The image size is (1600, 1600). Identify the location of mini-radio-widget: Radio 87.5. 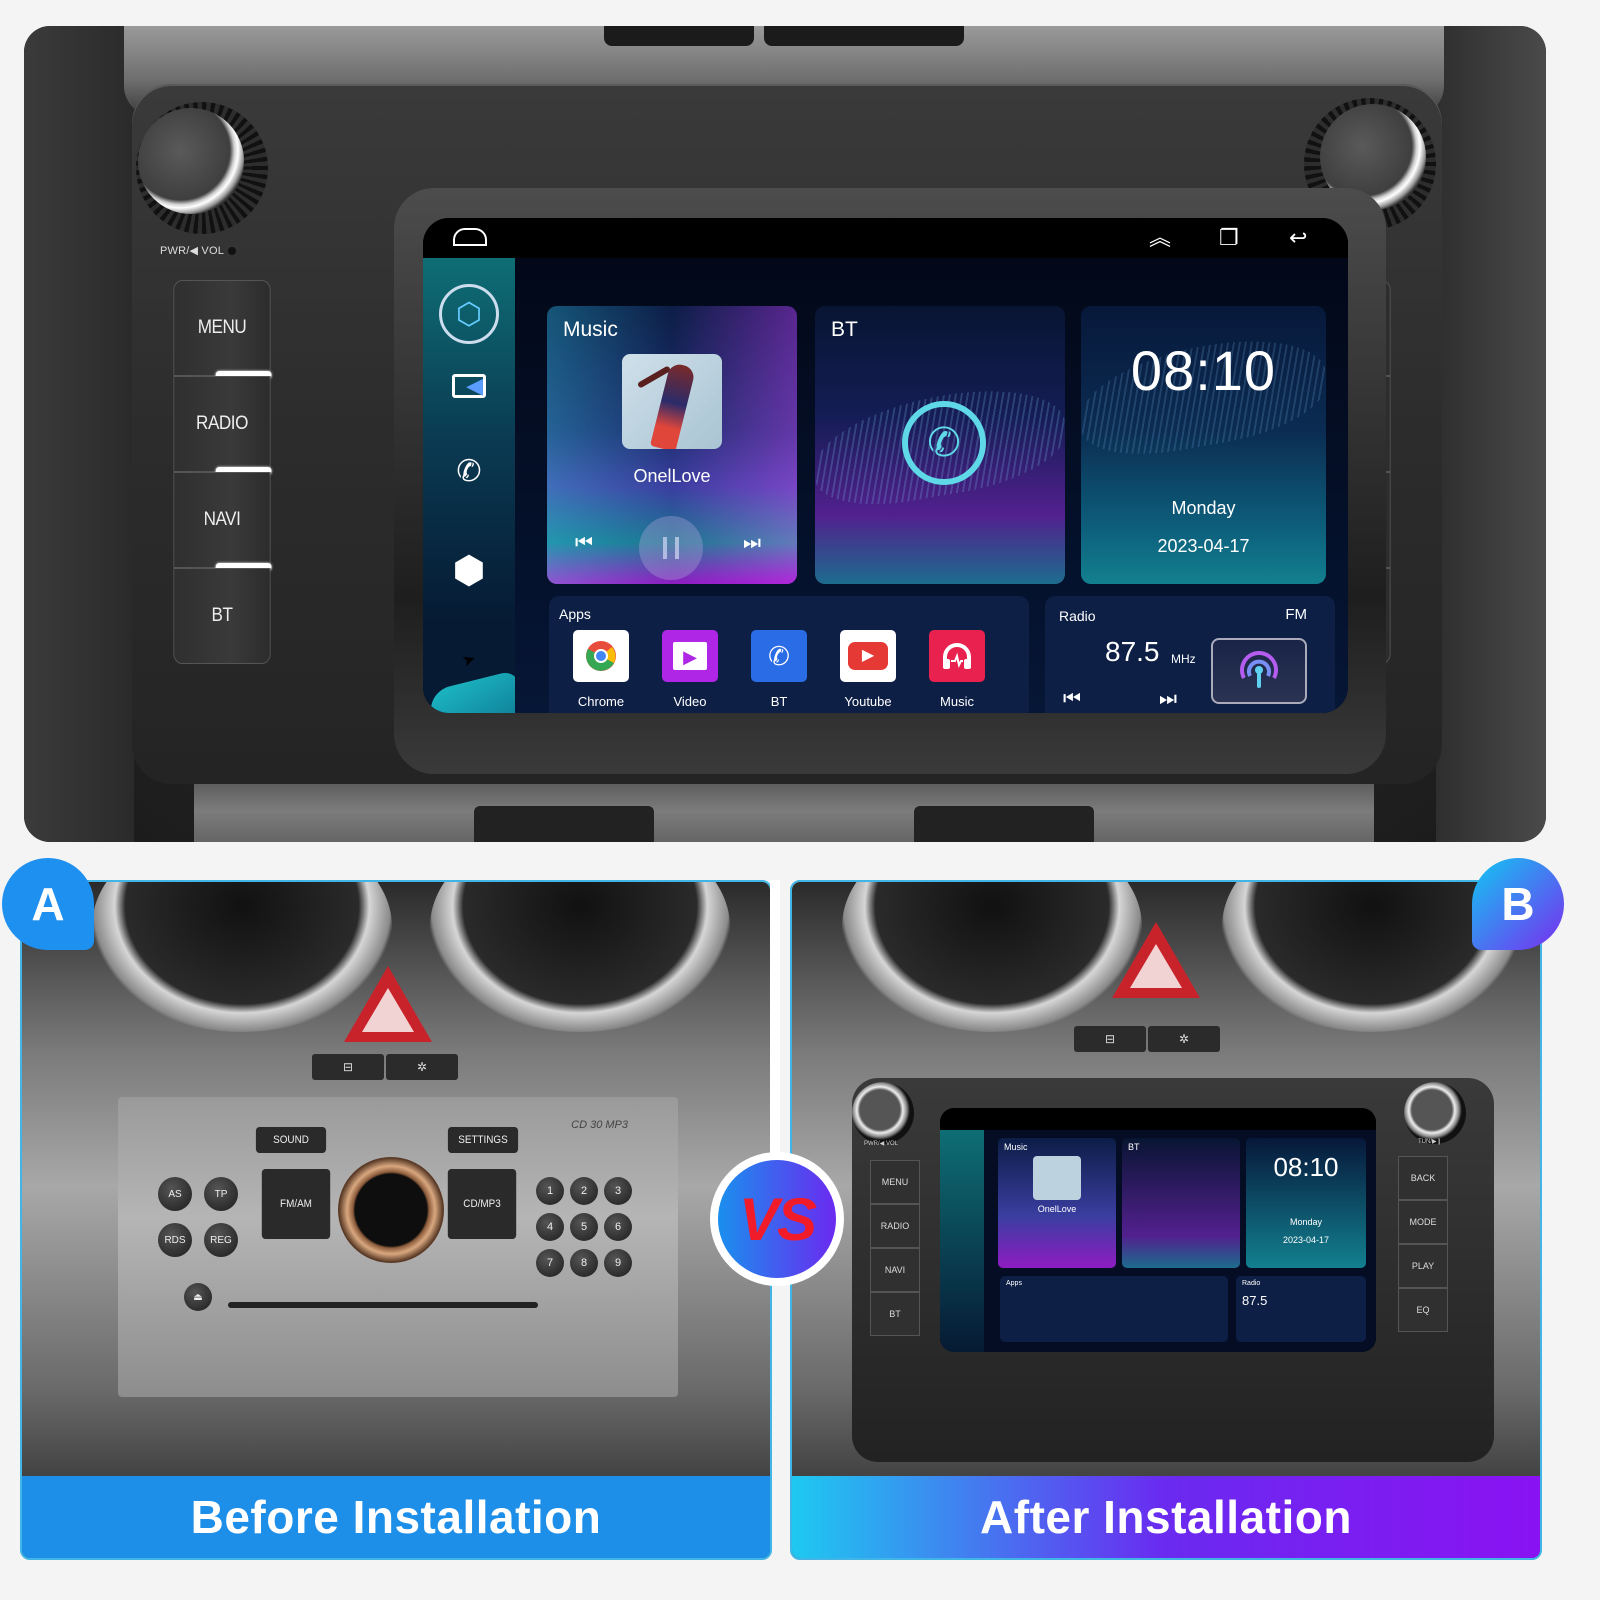
(1301, 1309).